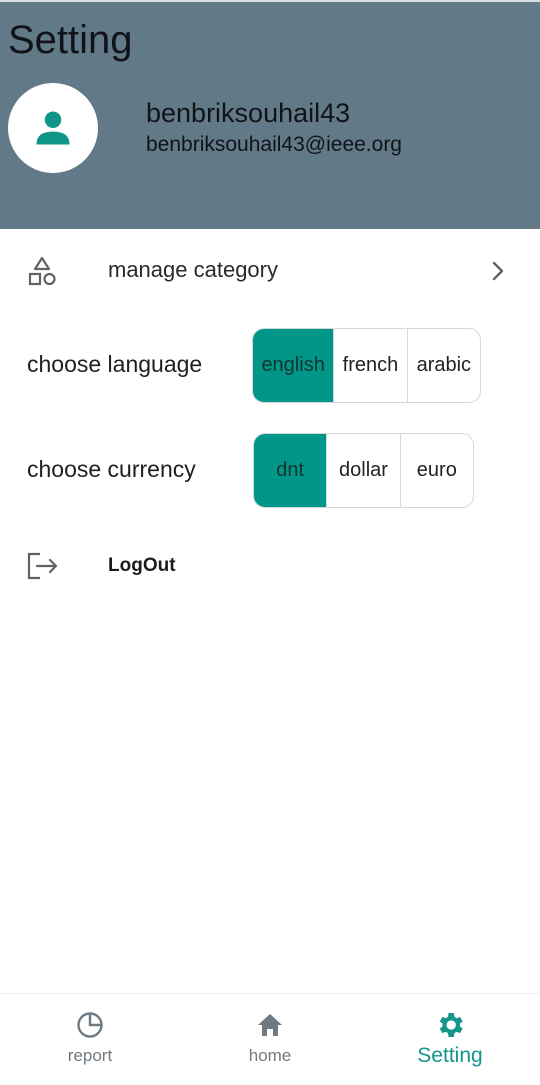 This screenshot has width=540, height=1085. What do you see at coordinates (293, 365) in the screenshot?
I see `language-option-english: english` at bounding box center [293, 365].